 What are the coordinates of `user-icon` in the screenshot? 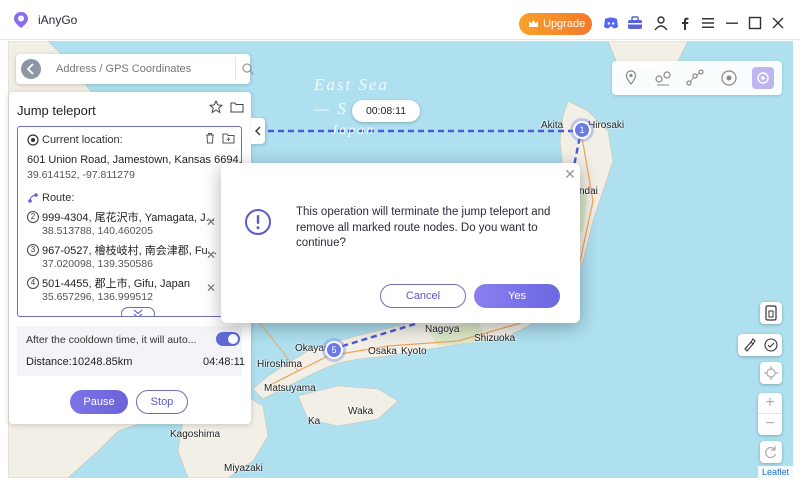 It's located at (661, 23).